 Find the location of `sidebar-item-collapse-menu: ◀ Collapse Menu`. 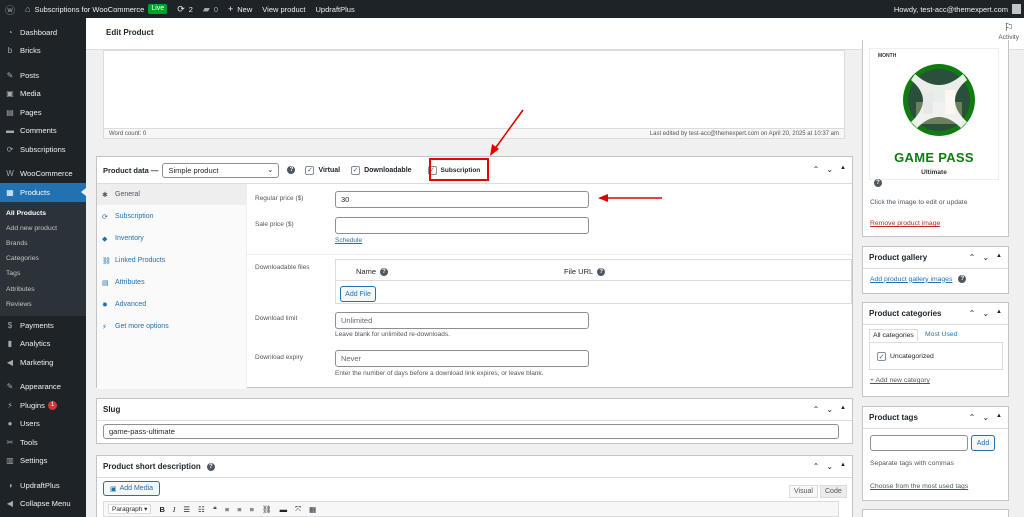

sidebar-item-collapse-menu: ◀ Collapse Menu is located at coordinates (43, 503).